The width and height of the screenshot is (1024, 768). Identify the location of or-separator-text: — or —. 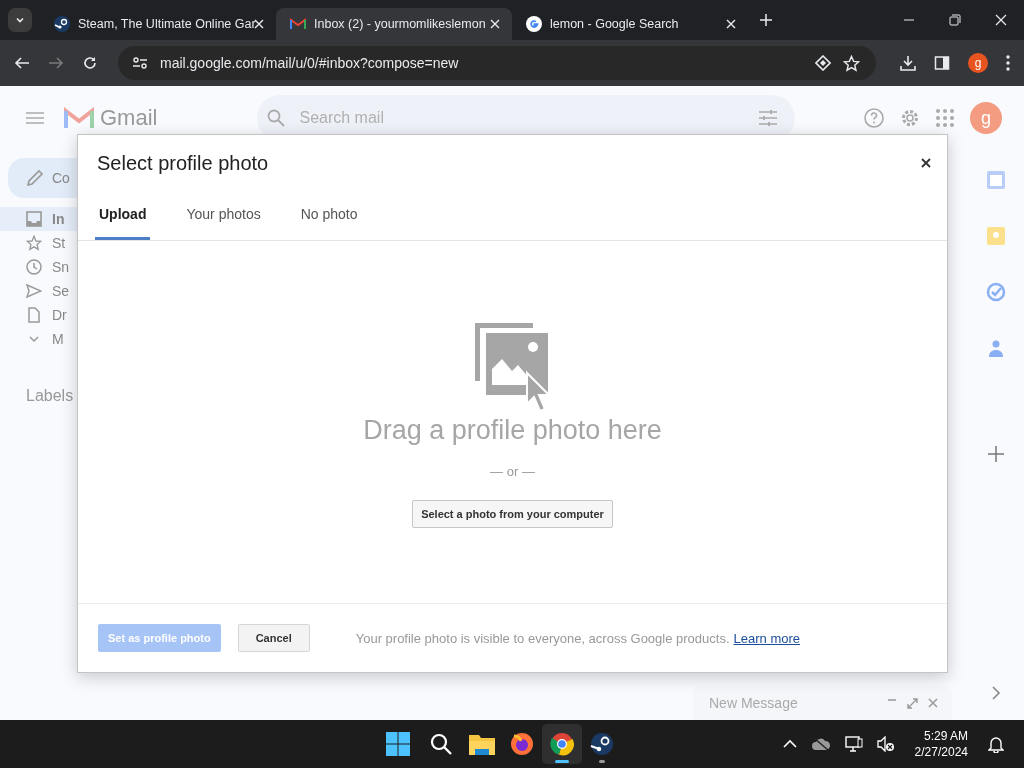
(512, 471).